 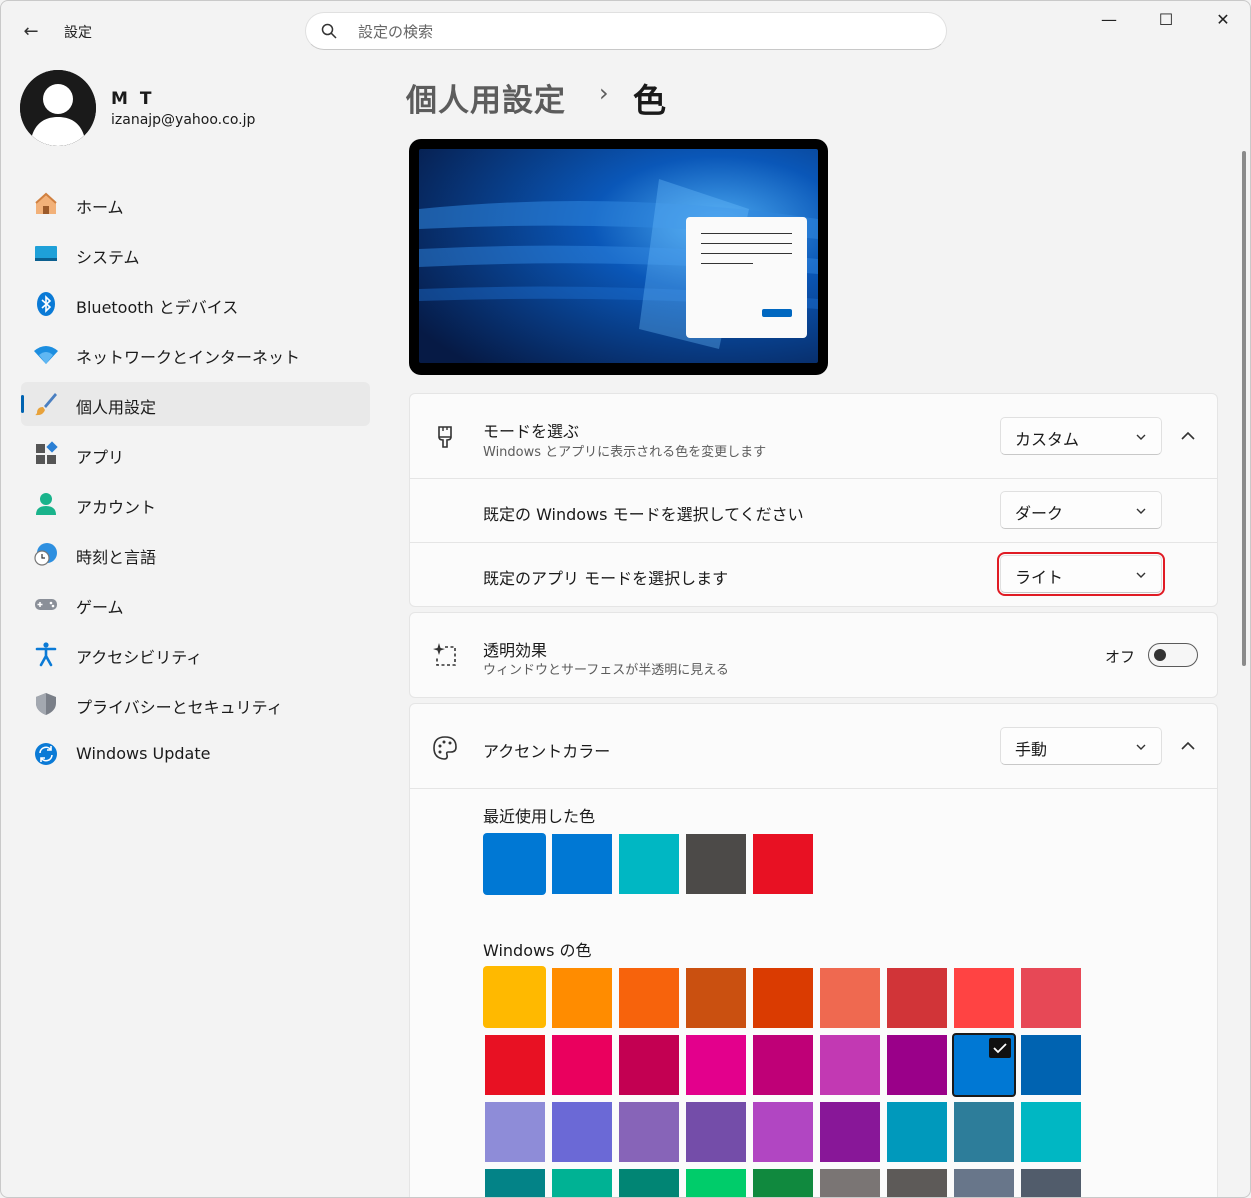 I want to click on breadcrumb-parent: 個人用設定, so click(x=486, y=97).